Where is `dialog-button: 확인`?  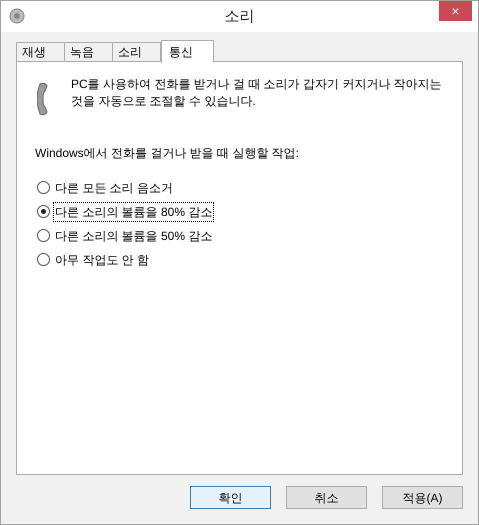
dialog-button: 확인 is located at coordinates (230, 497).